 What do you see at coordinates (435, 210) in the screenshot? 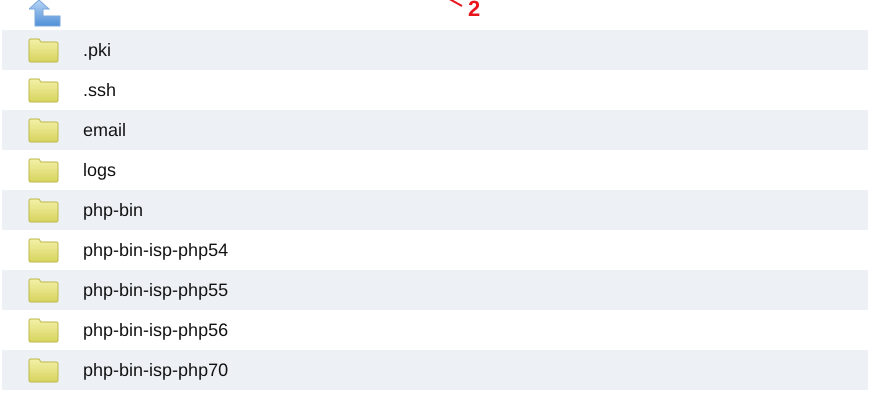
I see `folder-row: php-bin` at bounding box center [435, 210].